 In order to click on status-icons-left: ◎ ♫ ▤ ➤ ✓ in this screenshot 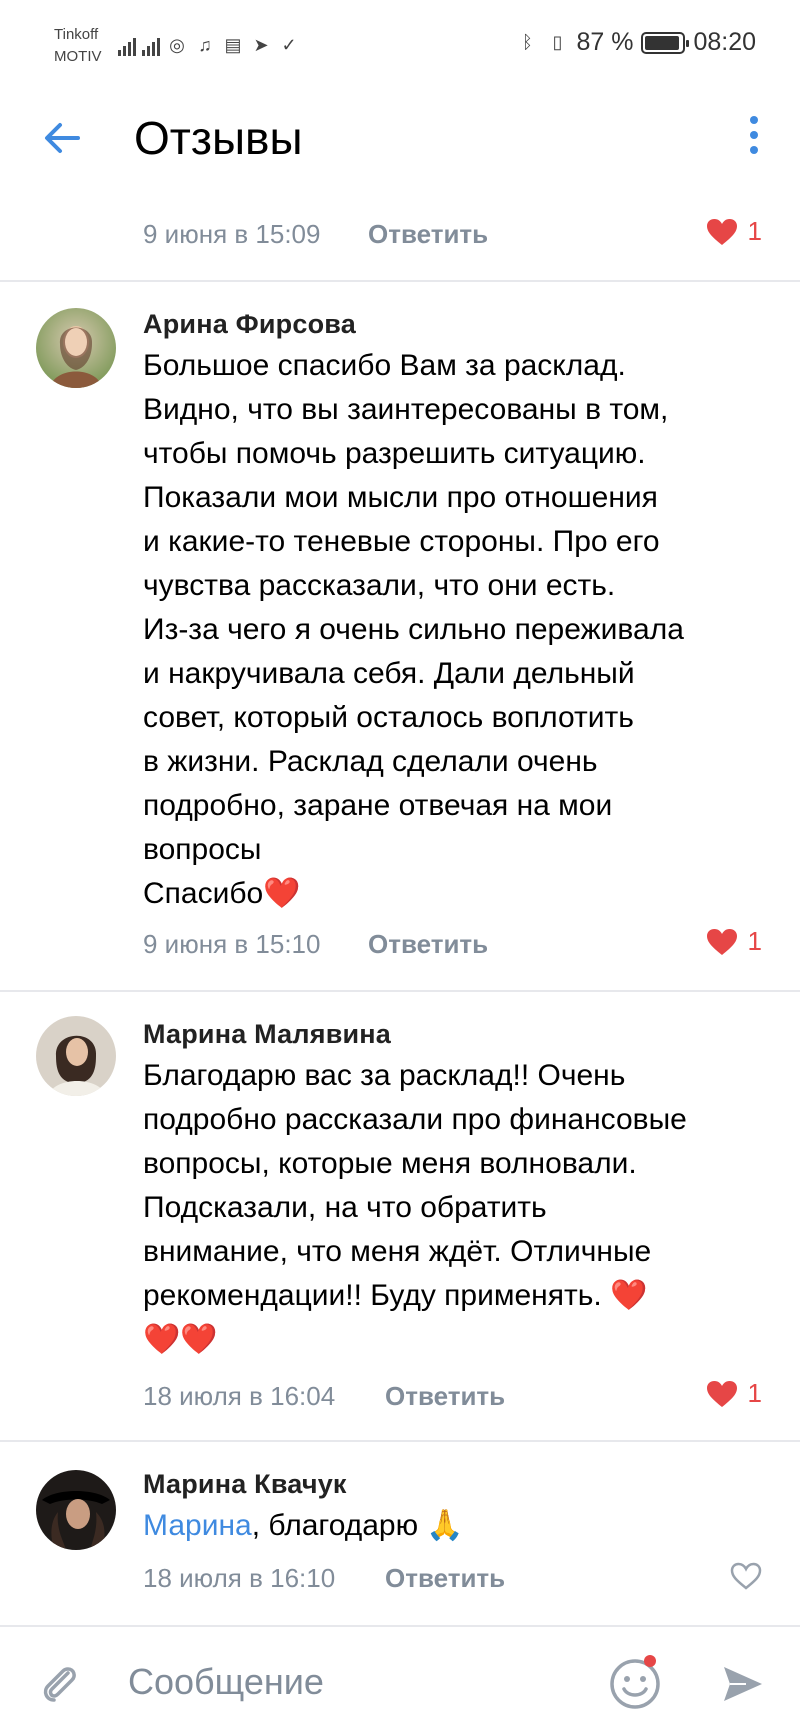, I will do `click(209, 45)`.